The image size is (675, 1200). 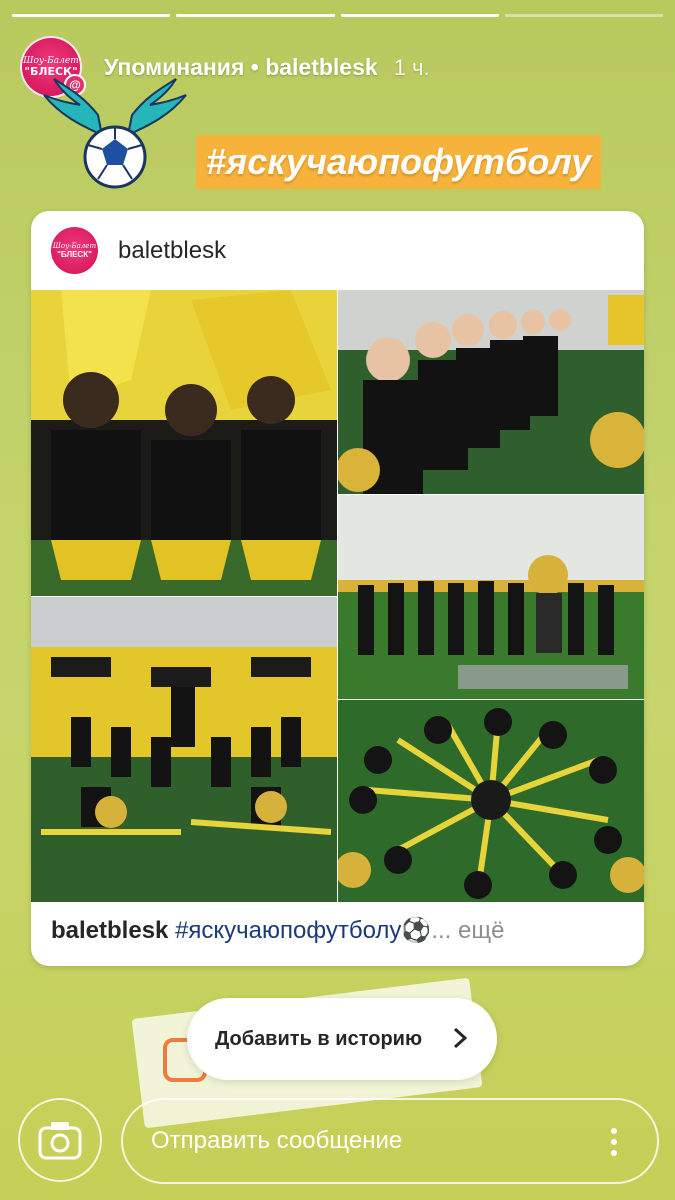 I want to click on photo-cheerleaders-stadium-splits, so click(x=184, y=749).